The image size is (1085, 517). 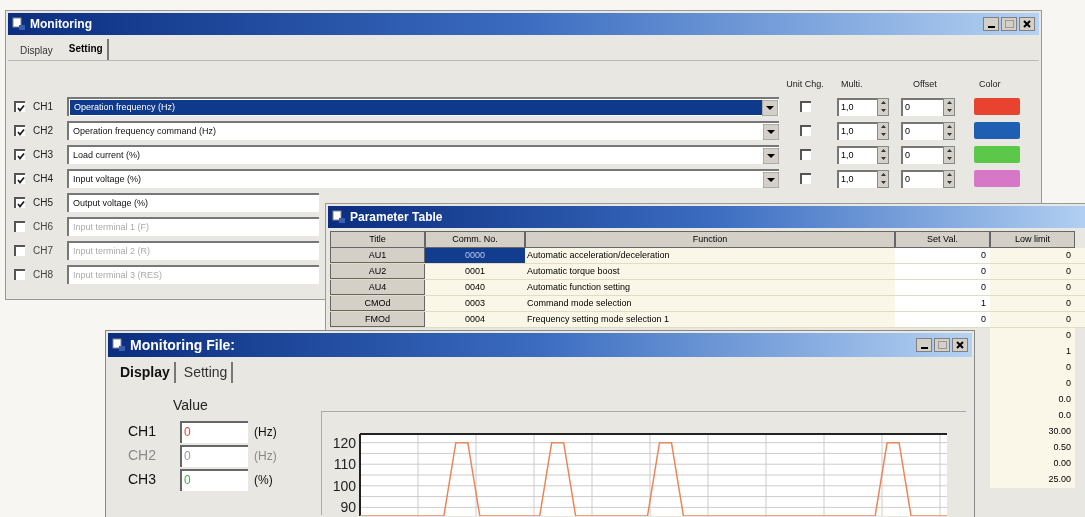 What do you see at coordinates (1032, 448) in the screenshot?
I see `table-cell: 0.50` at bounding box center [1032, 448].